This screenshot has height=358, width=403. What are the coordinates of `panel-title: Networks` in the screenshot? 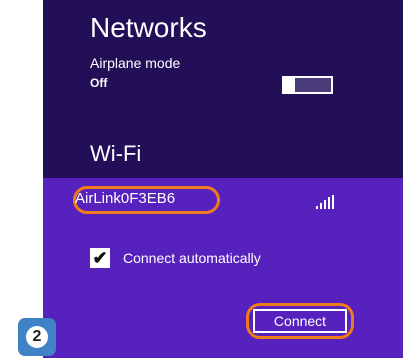 It's located at (148, 27).